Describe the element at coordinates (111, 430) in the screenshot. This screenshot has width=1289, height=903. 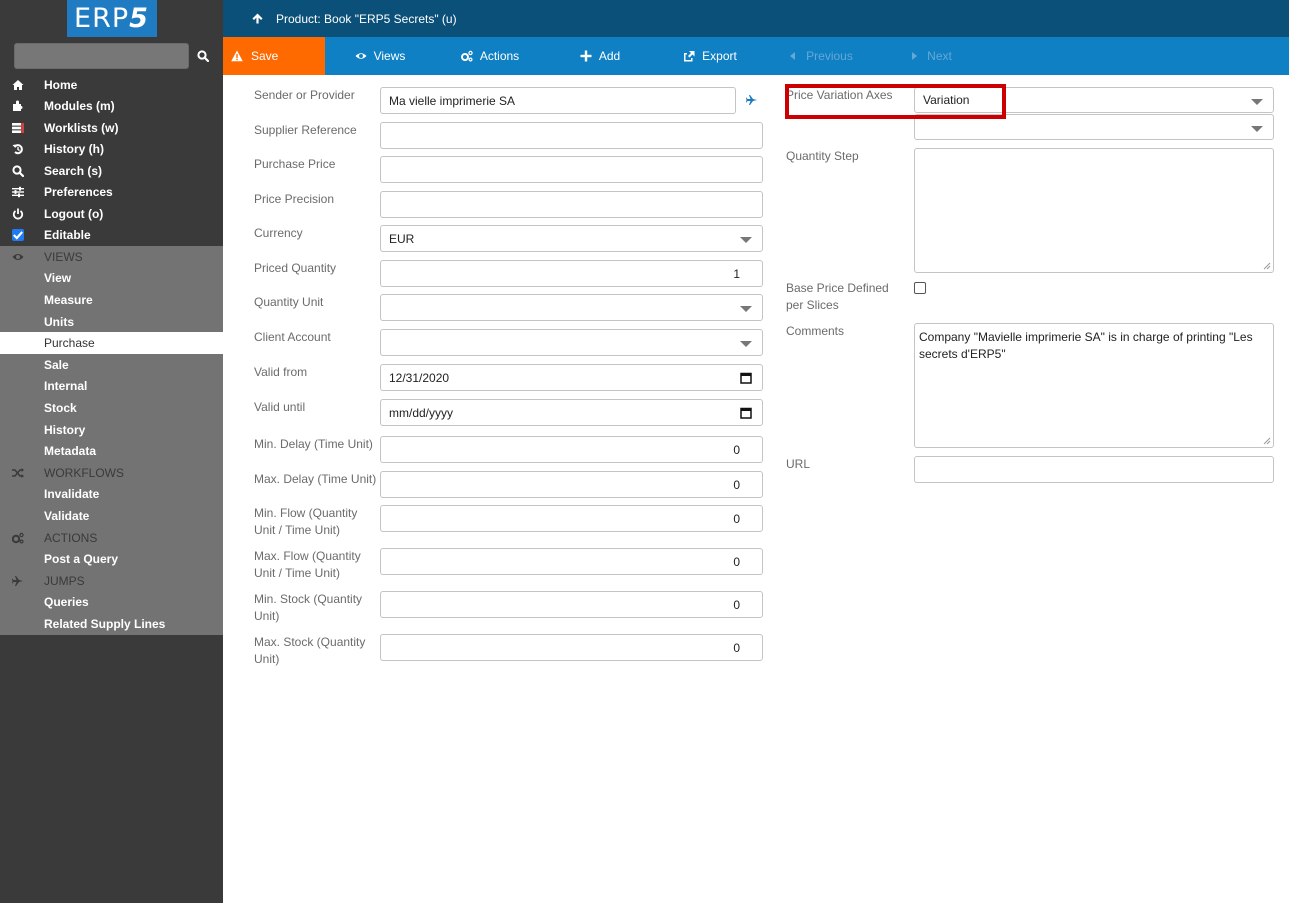
I see `sidebar-view-history: History` at that location.